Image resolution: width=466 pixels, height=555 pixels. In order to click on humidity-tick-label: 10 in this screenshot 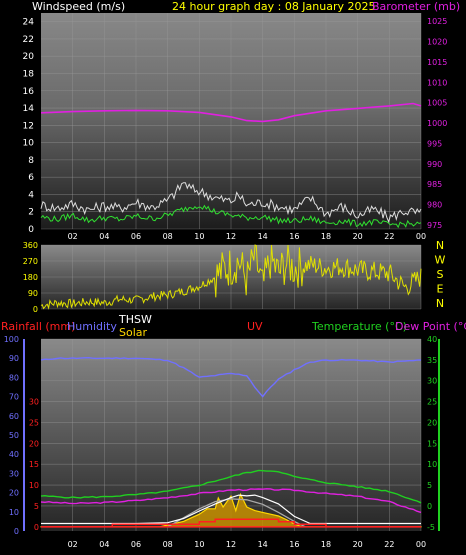, I will do `click(14, 512)`.